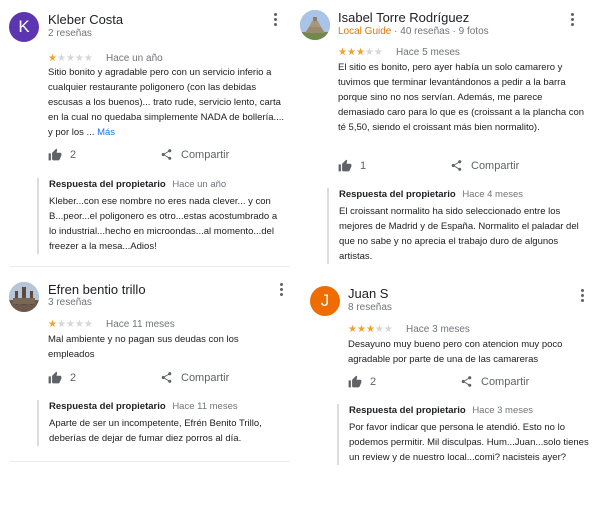  Describe the element at coordinates (503, 410) in the screenshot. I see `owner-response-time: Hace 3 meses` at that location.